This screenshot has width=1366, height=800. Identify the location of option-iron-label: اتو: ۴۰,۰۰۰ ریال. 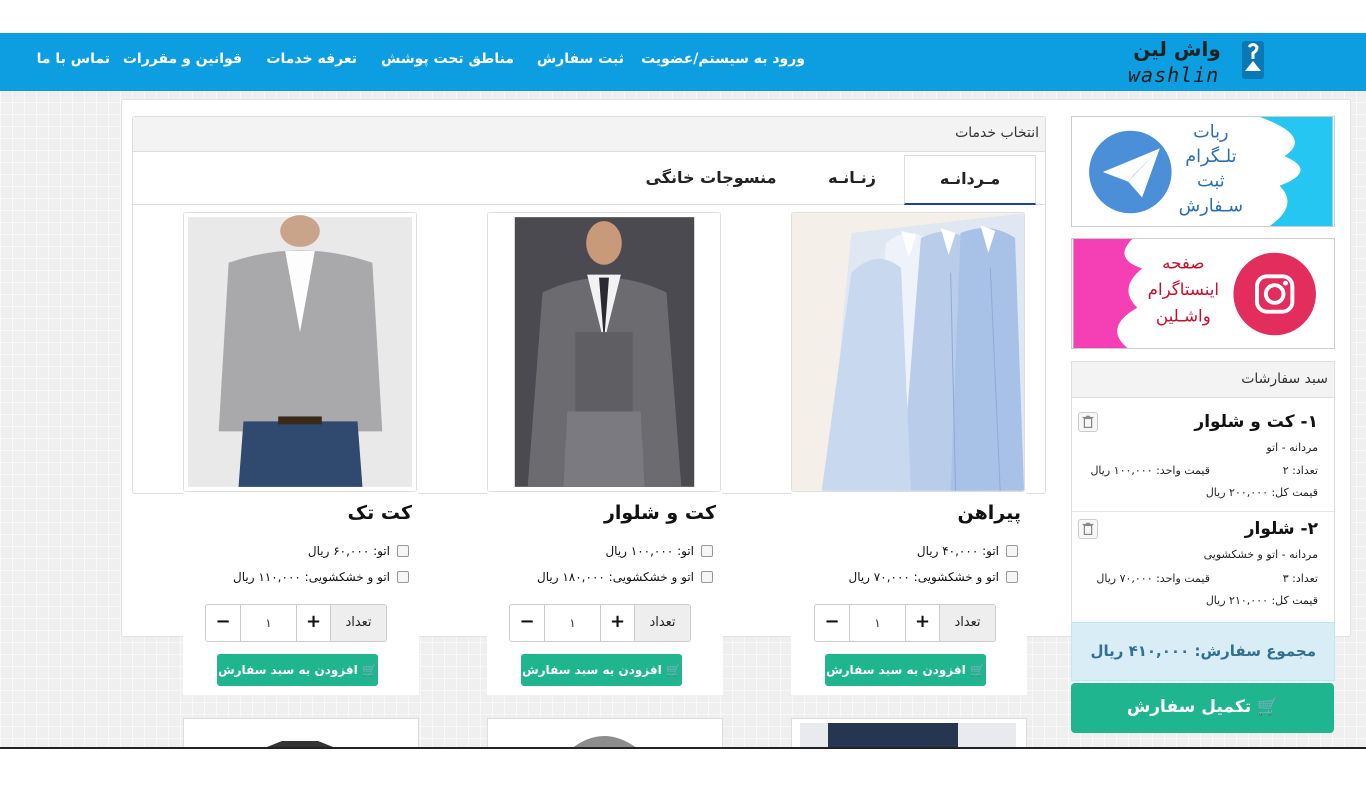
(957, 551).